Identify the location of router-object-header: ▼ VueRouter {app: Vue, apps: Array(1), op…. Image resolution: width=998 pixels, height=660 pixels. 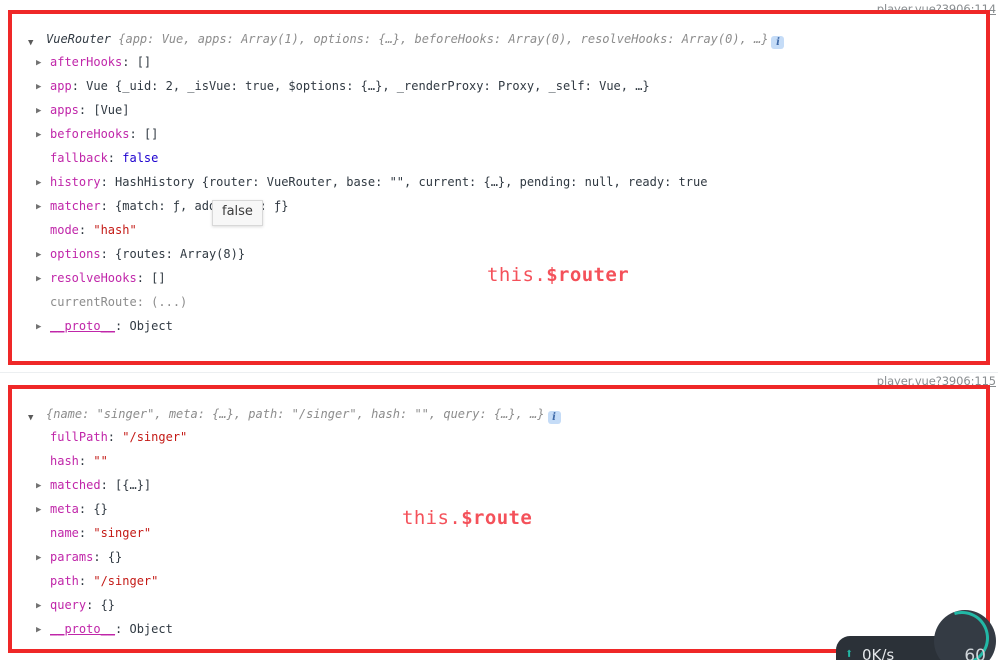
(507, 39).